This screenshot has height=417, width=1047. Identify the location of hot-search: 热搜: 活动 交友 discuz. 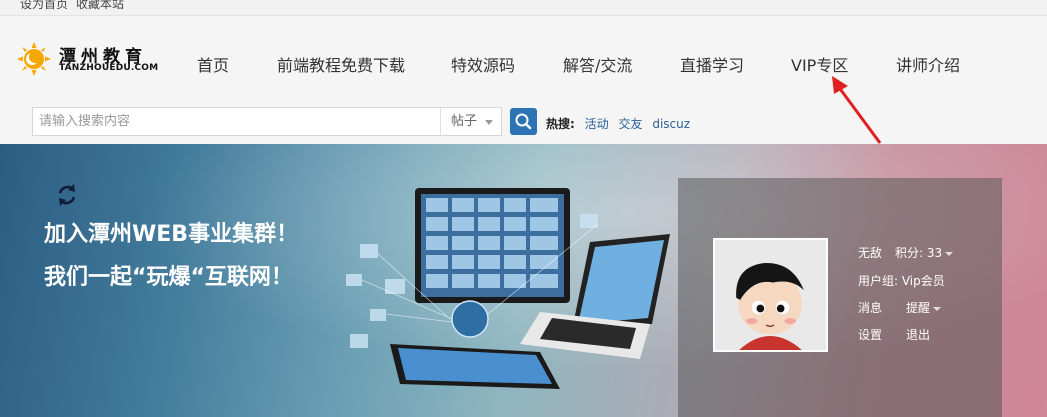
(618, 123).